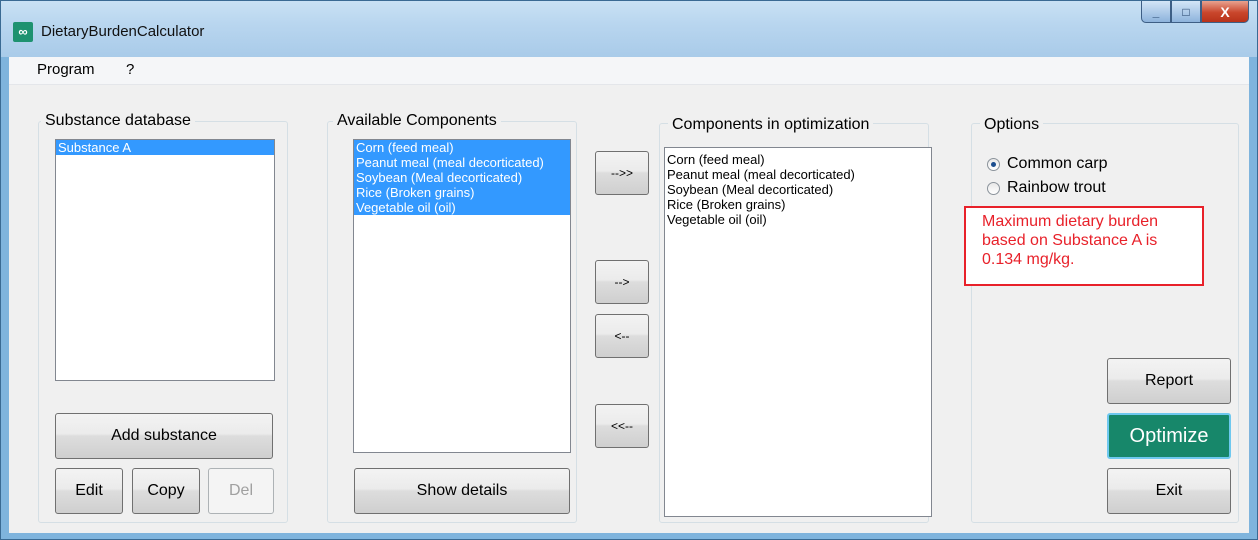 The width and height of the screenshot is (1258, 540). What do you see at coordinates (1012, 125) in the screenshot?
I see `options-legend: Options` at bounding box center [1012, 125].